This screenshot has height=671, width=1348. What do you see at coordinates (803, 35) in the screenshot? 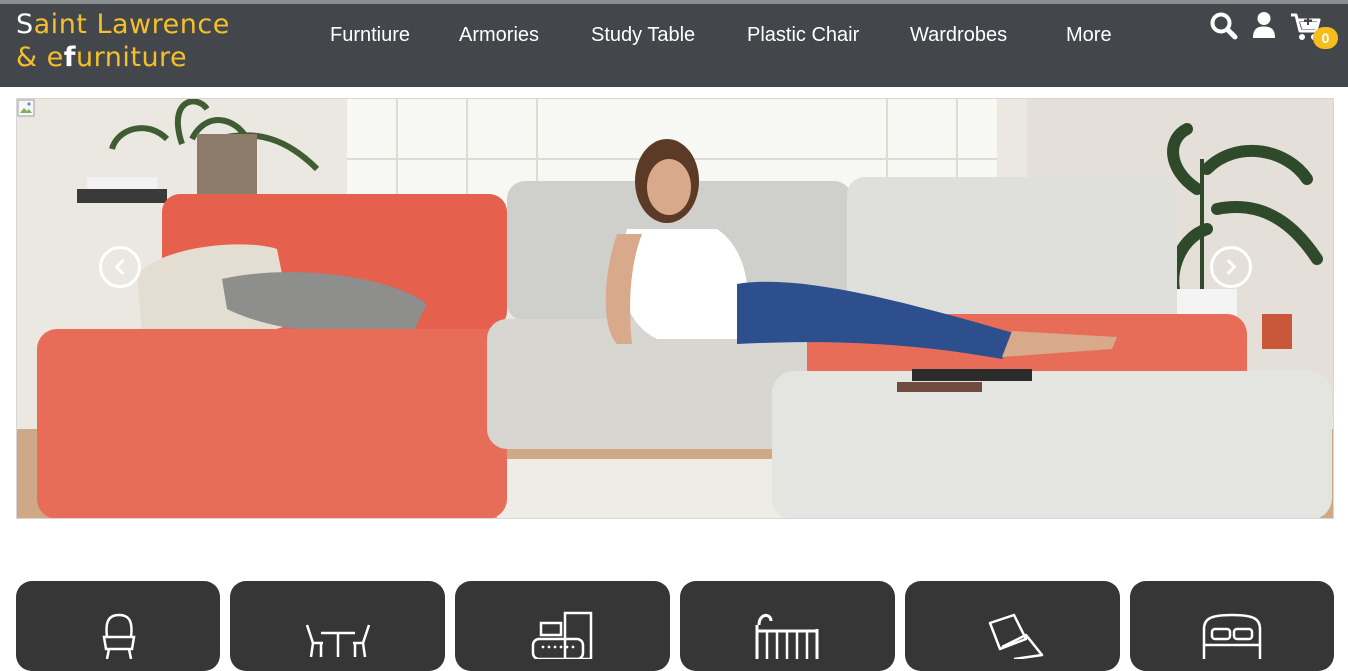
I see `nav-item-plastic-chair: Plastic Chair` at bounding box center [803, 35].